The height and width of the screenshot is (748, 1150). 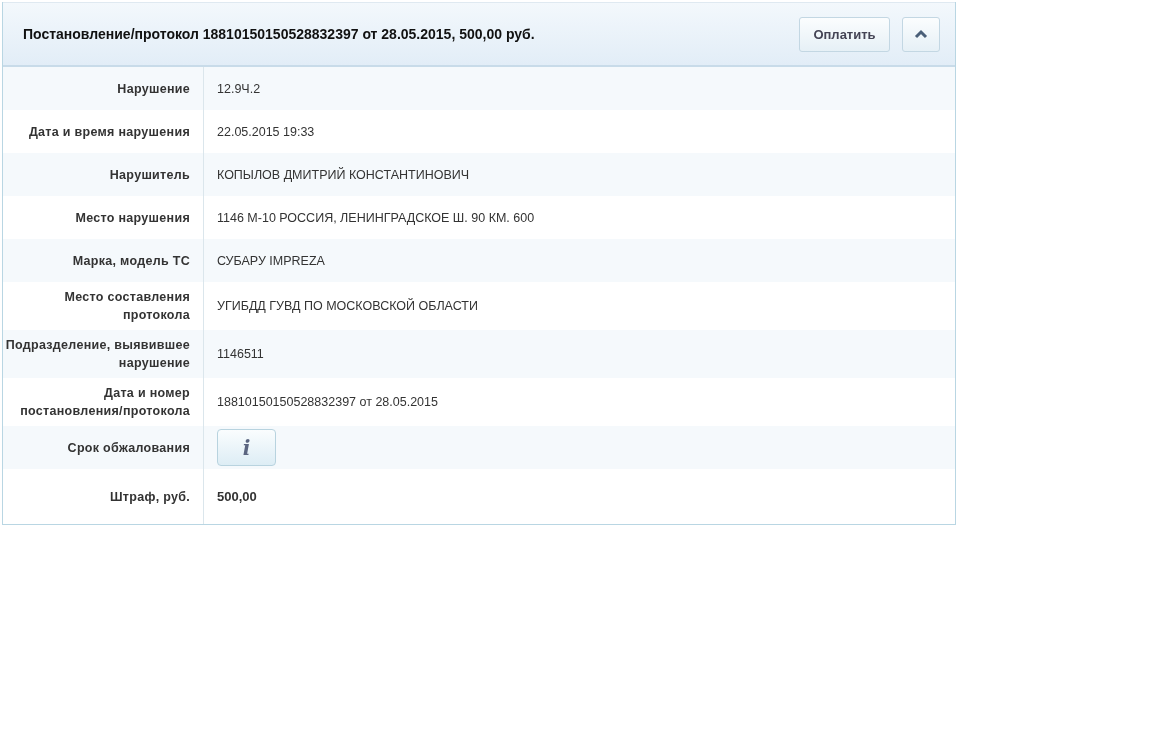 I want to click on field-value: УГИБДД ГУВД ПО МОСКОВСКОЙ ОБЛАСТИ, so click(x=347, y=306).